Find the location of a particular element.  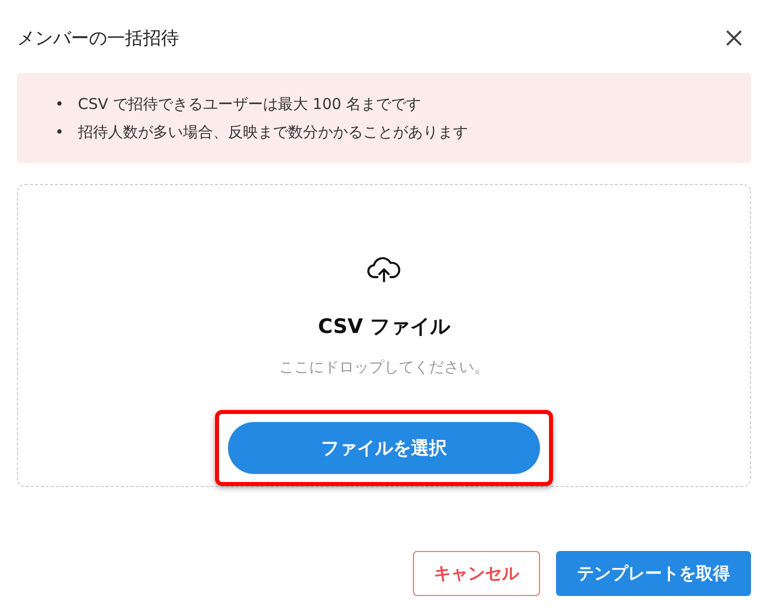

notice-text: 招待人数が多い場合、反映まで数分かかることがあります is located at coordinates (273, 132).